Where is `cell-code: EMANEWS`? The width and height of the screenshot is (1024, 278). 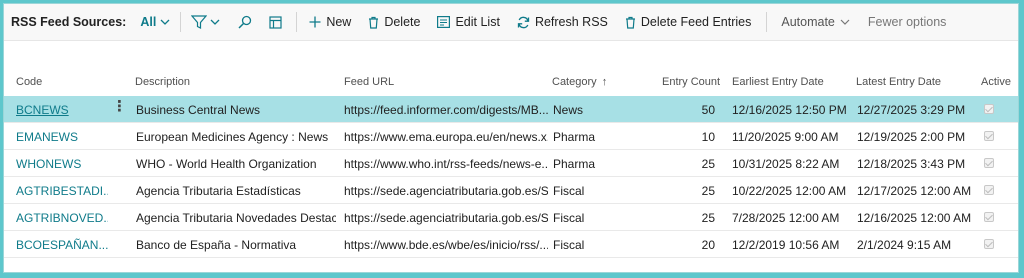
cell-code: EMANEWS is located at coordinates (62, 137).